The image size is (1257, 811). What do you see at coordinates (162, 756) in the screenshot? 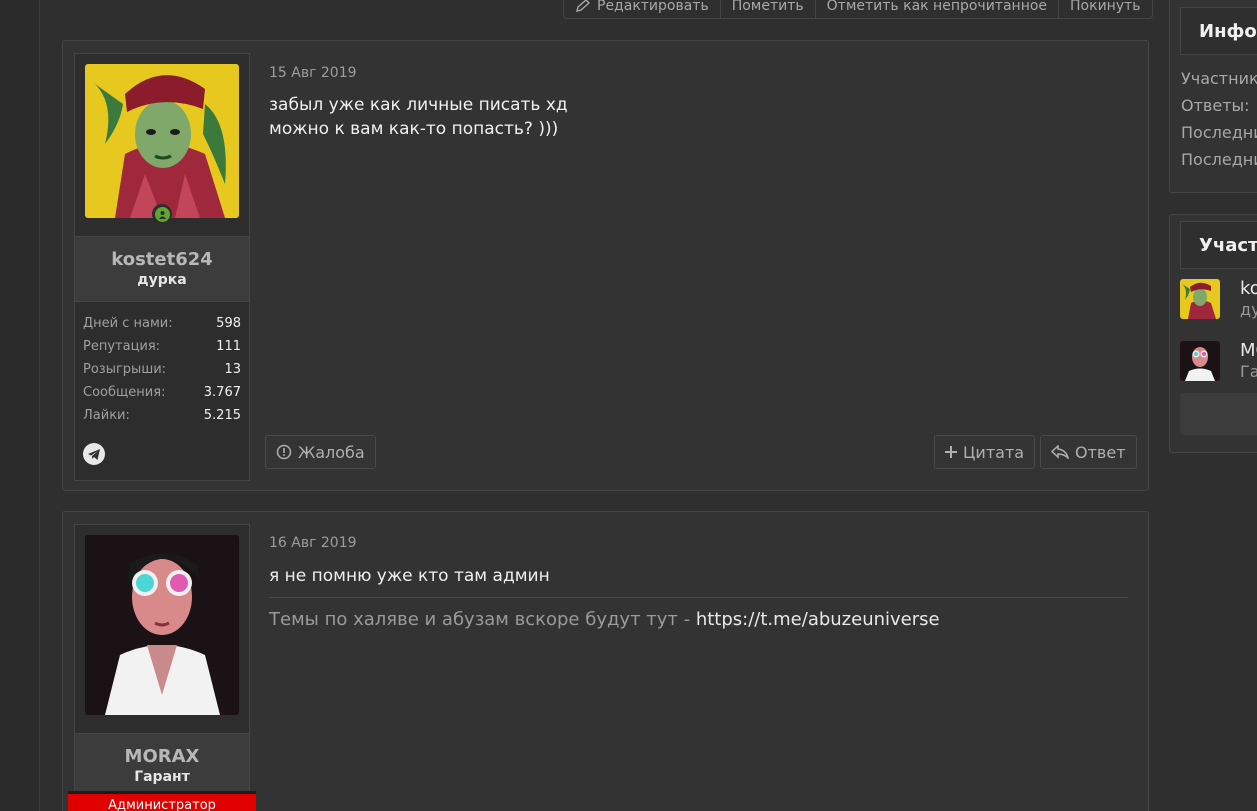
I see `username-link: MORAX` at bounding box center [162, 756].